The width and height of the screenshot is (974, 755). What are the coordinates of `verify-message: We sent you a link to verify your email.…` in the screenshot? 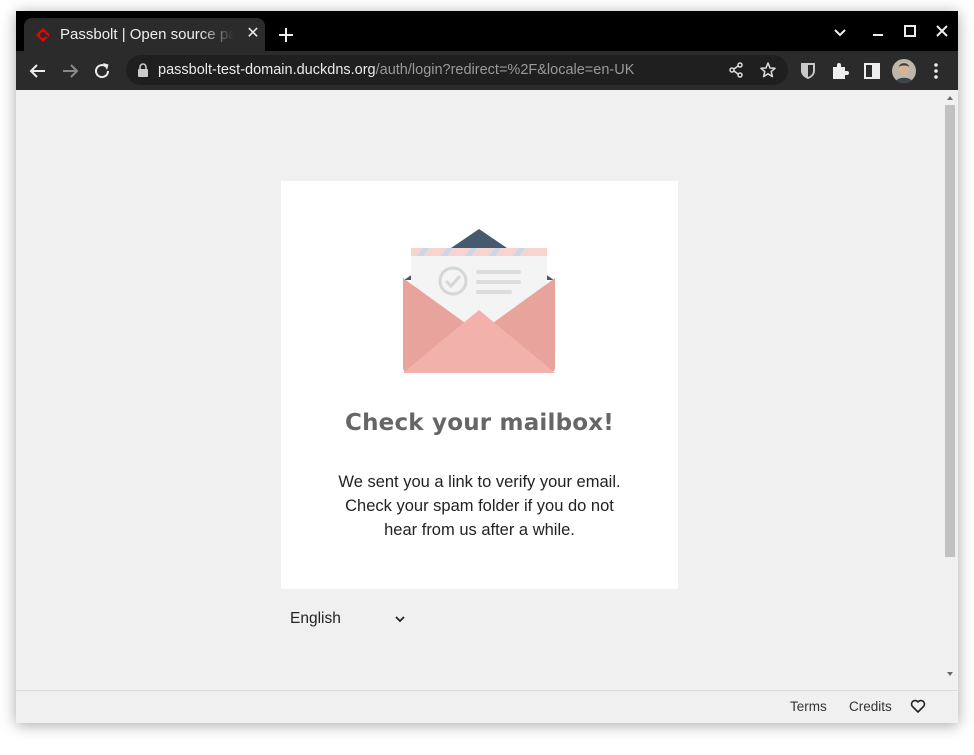 It's located at (479, 506).